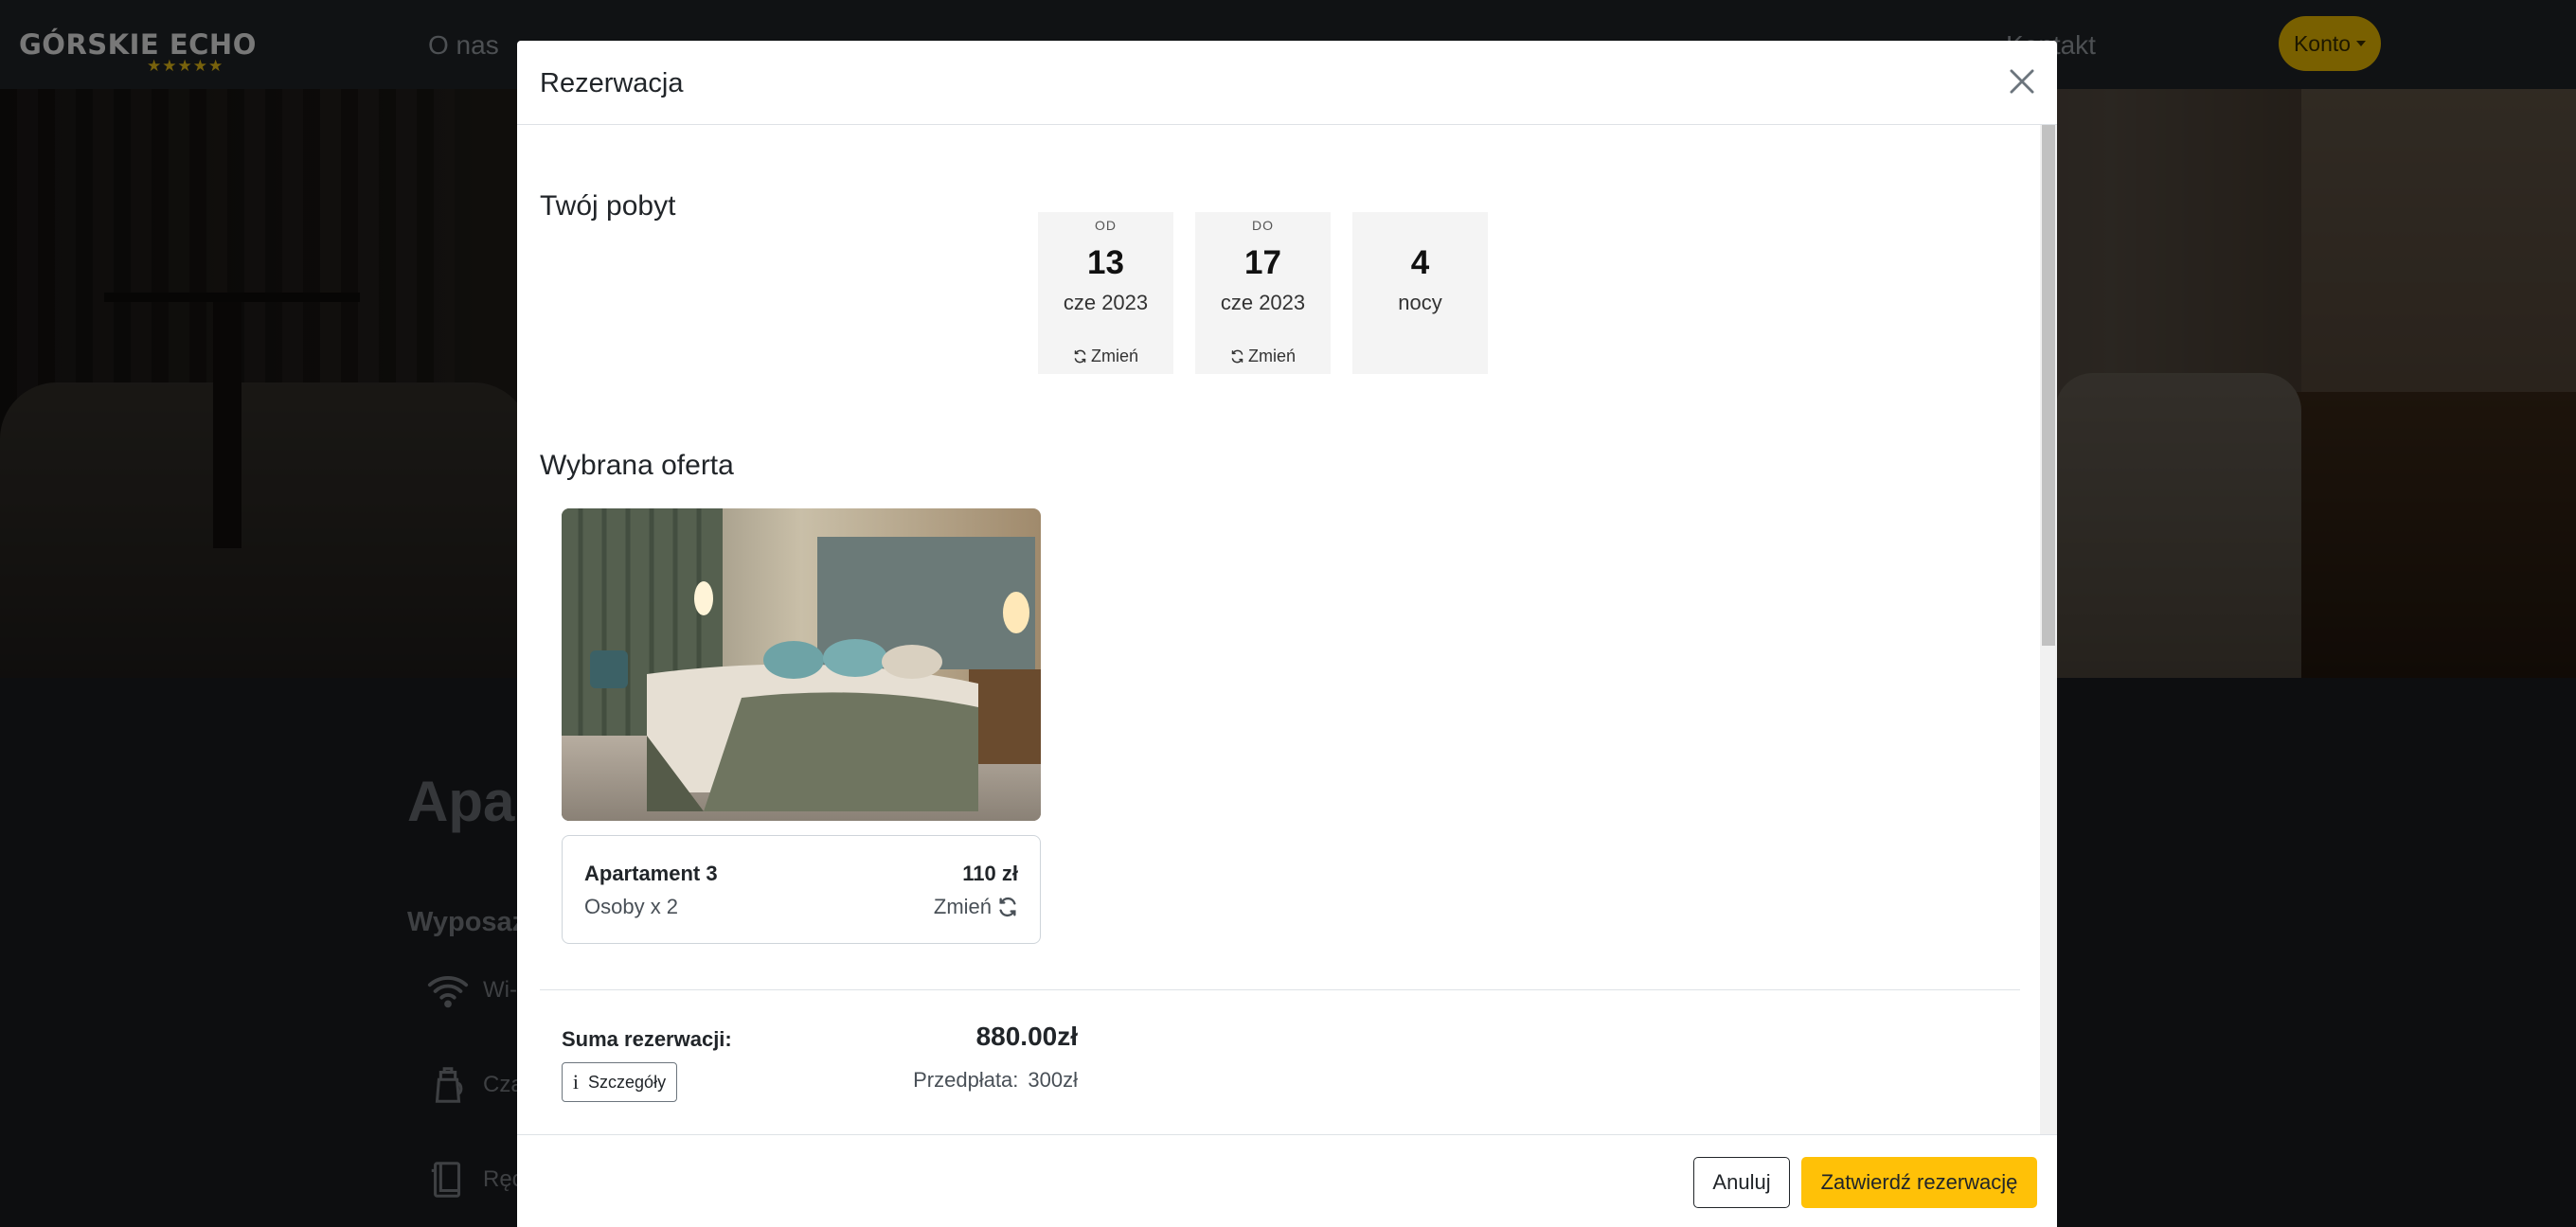  I want to click on date-from-label: OD, so click(1106, 225).